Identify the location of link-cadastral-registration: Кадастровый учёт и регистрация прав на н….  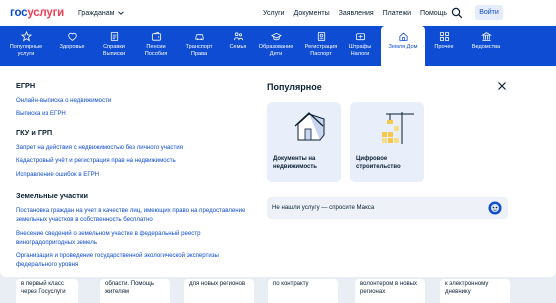
(134, 161).